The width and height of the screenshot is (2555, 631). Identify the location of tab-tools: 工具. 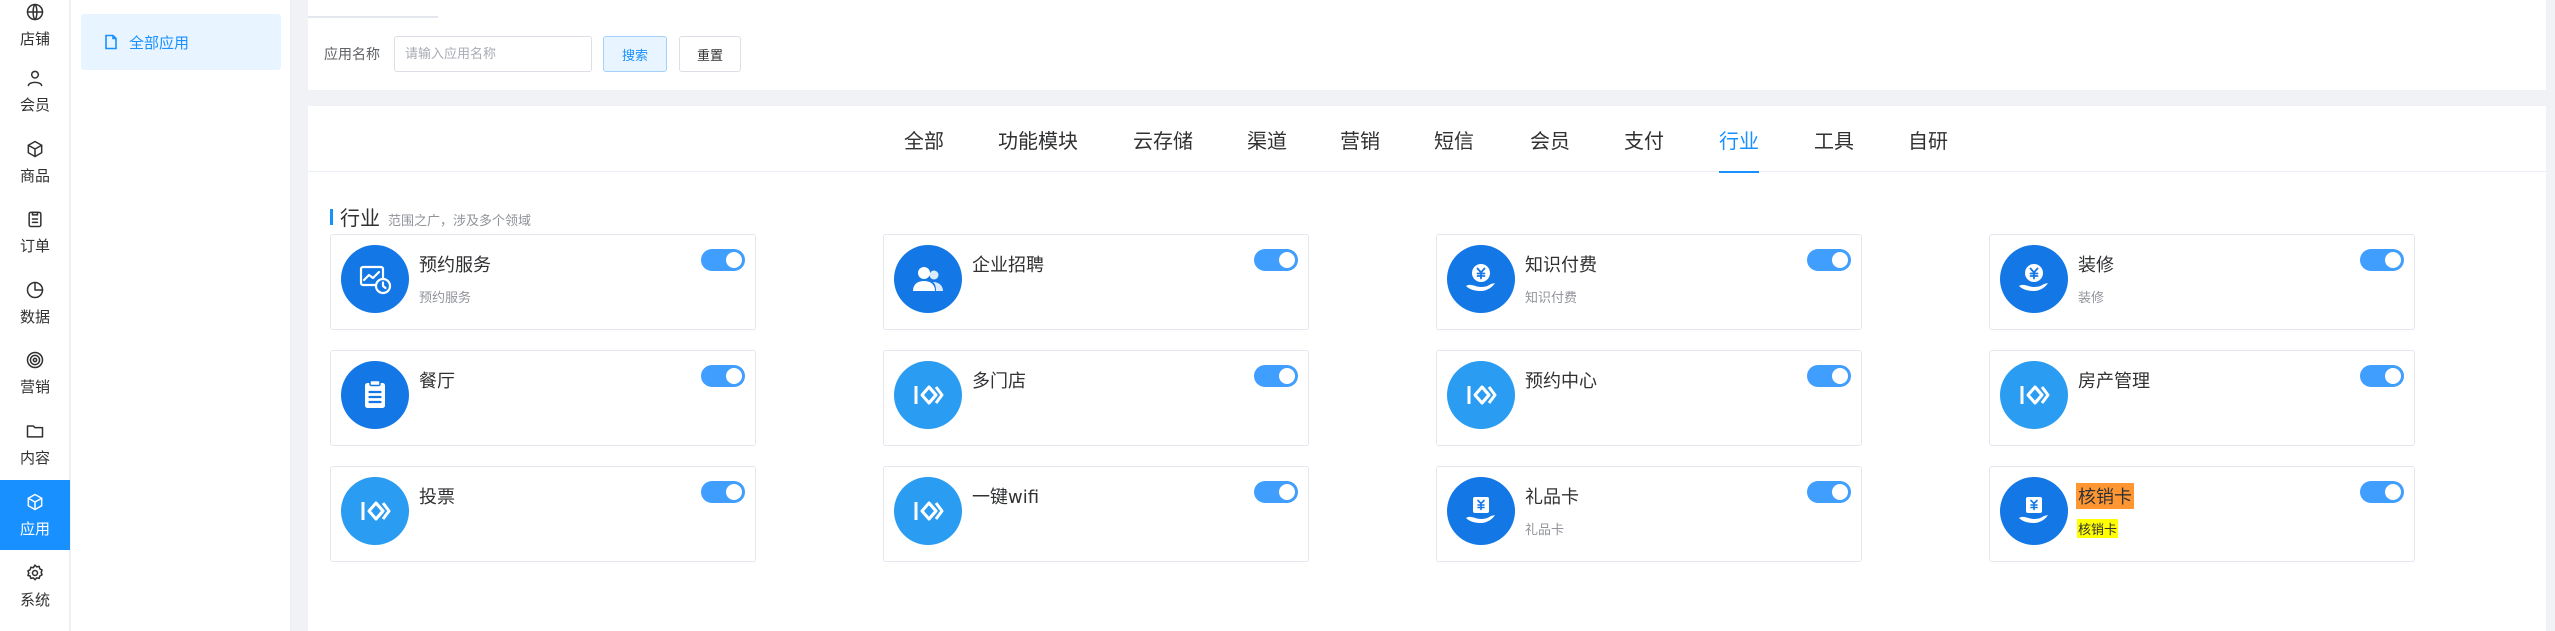
(1834, 139).